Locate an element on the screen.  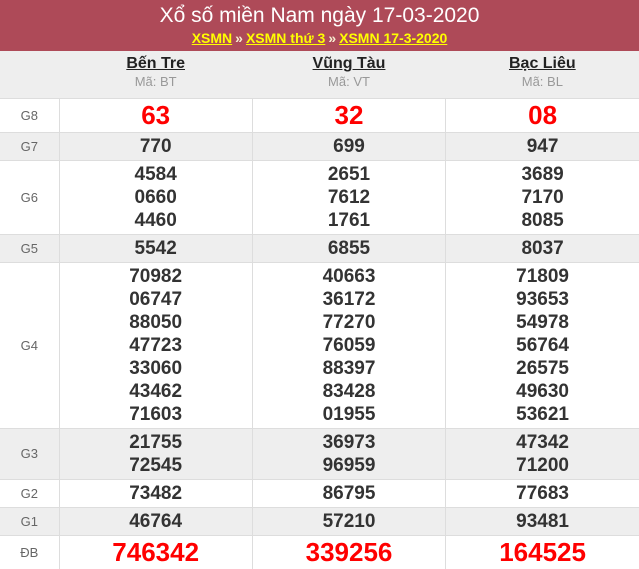
prize-cell: 21755 72545 is located at coordinates (155, 453).